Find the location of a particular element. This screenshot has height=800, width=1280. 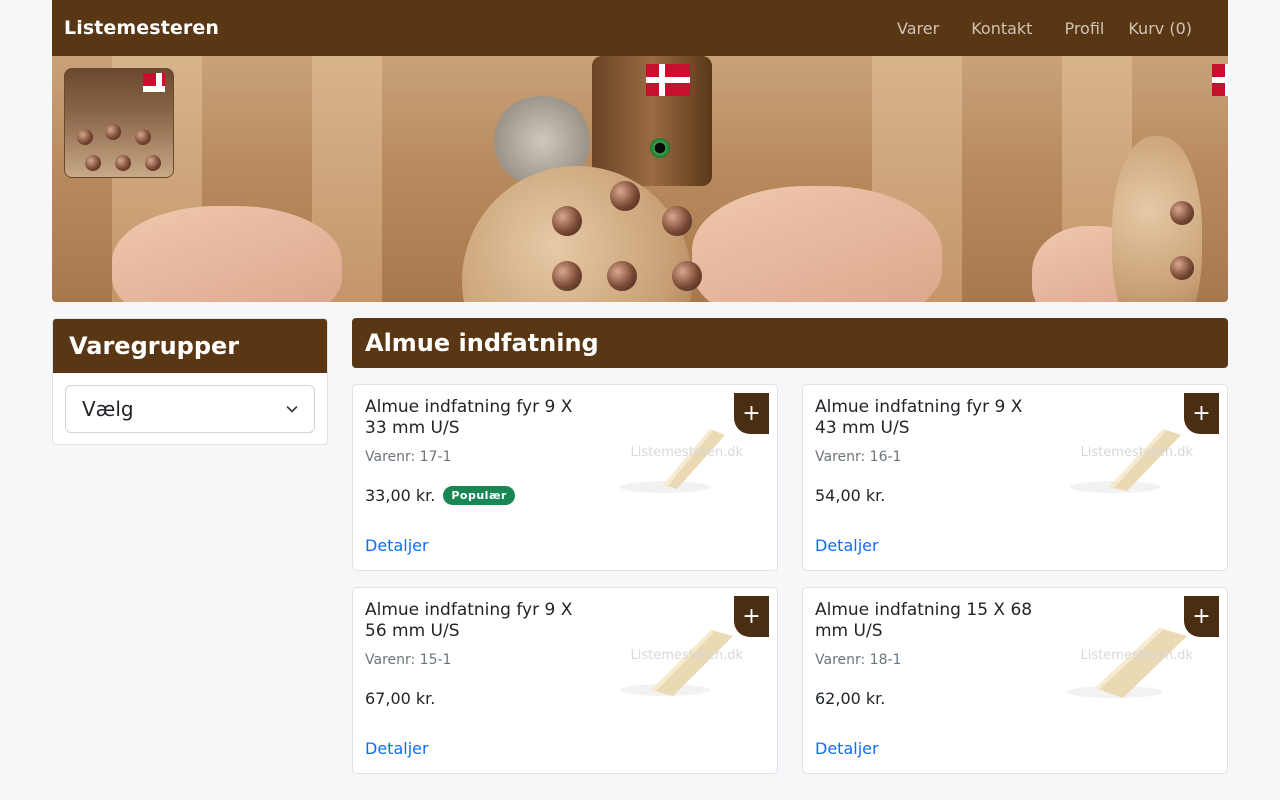

product-price-row: 67,00 kr. is located at coordinates (400, 698).